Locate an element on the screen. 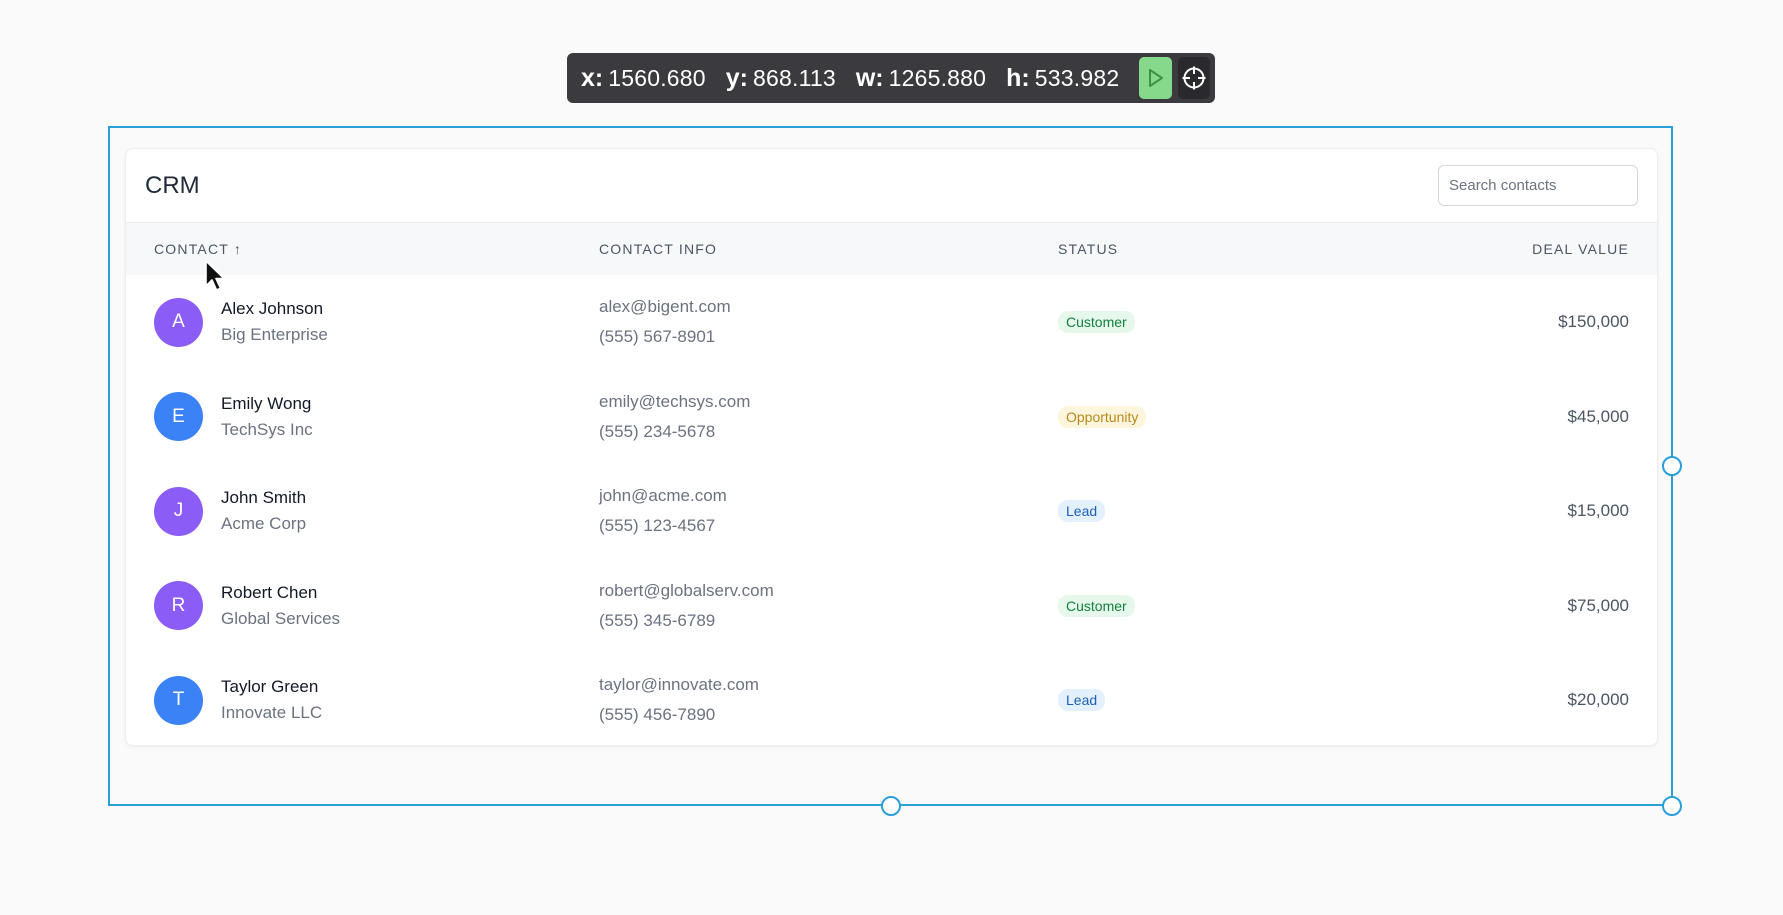 Image resolution: width=1783 pixels, height=915 pixels. deal-value: $150,000 is located at coordinates (1593, 322).